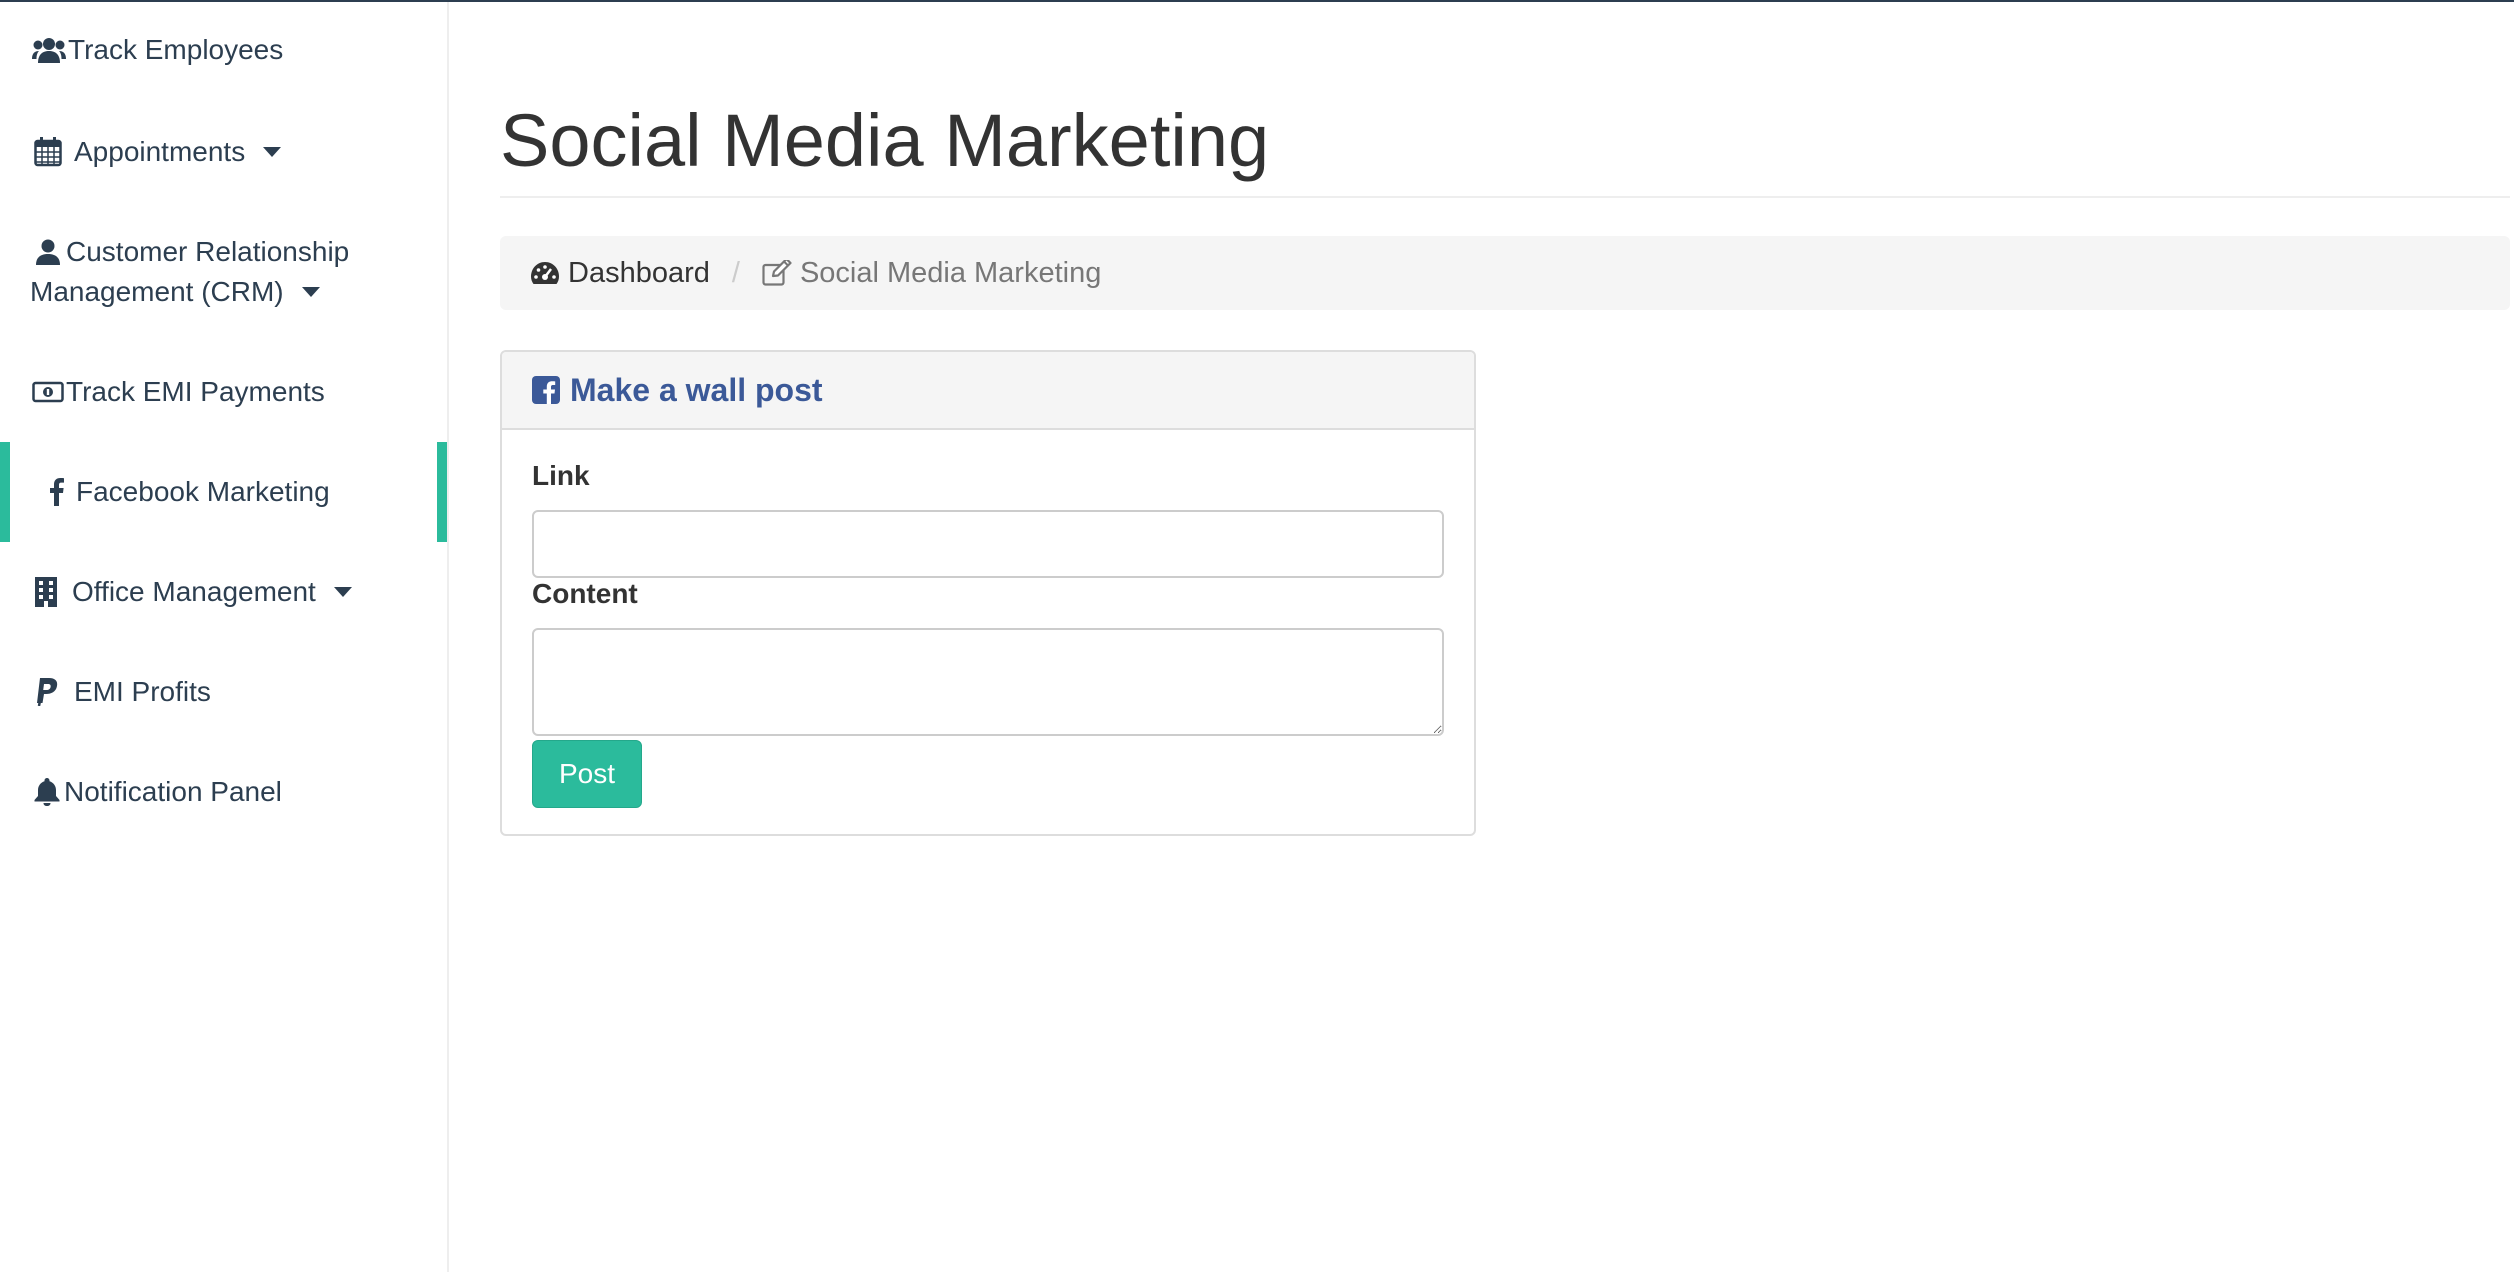  I want to click on breadcrumb-current-label: Social Media Marketing, so click(950, 272).